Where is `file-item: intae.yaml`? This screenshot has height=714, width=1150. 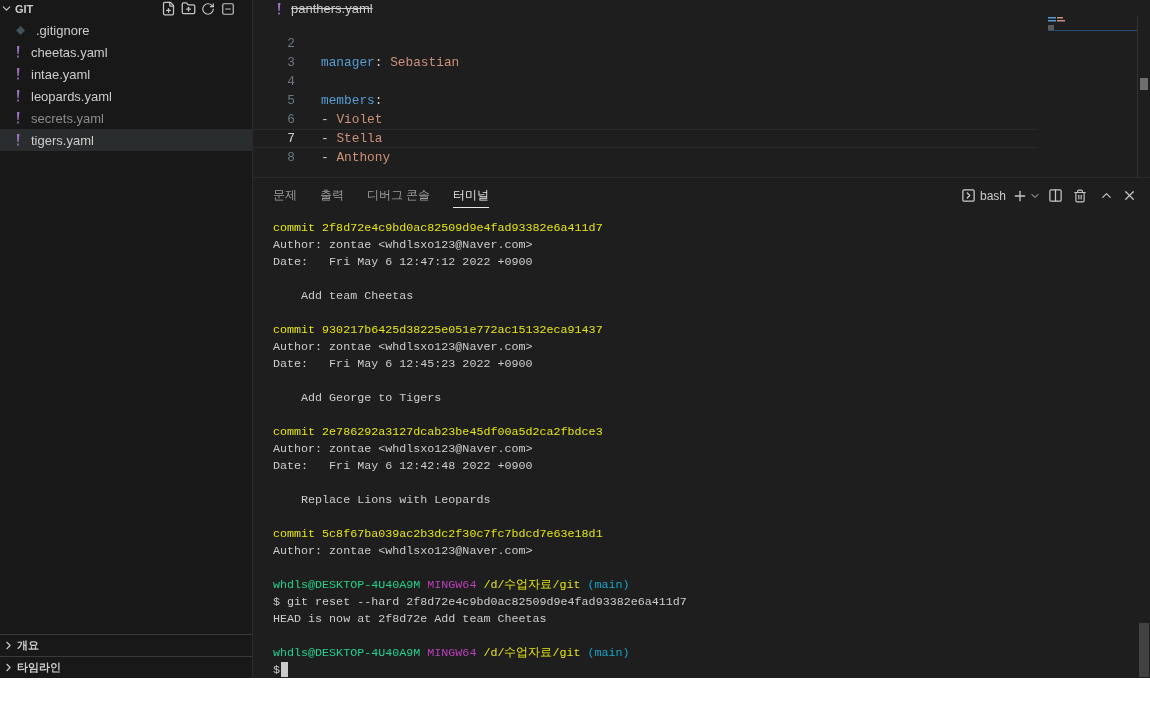 file-item: intae.yaml is located at coordinates (126, 74).